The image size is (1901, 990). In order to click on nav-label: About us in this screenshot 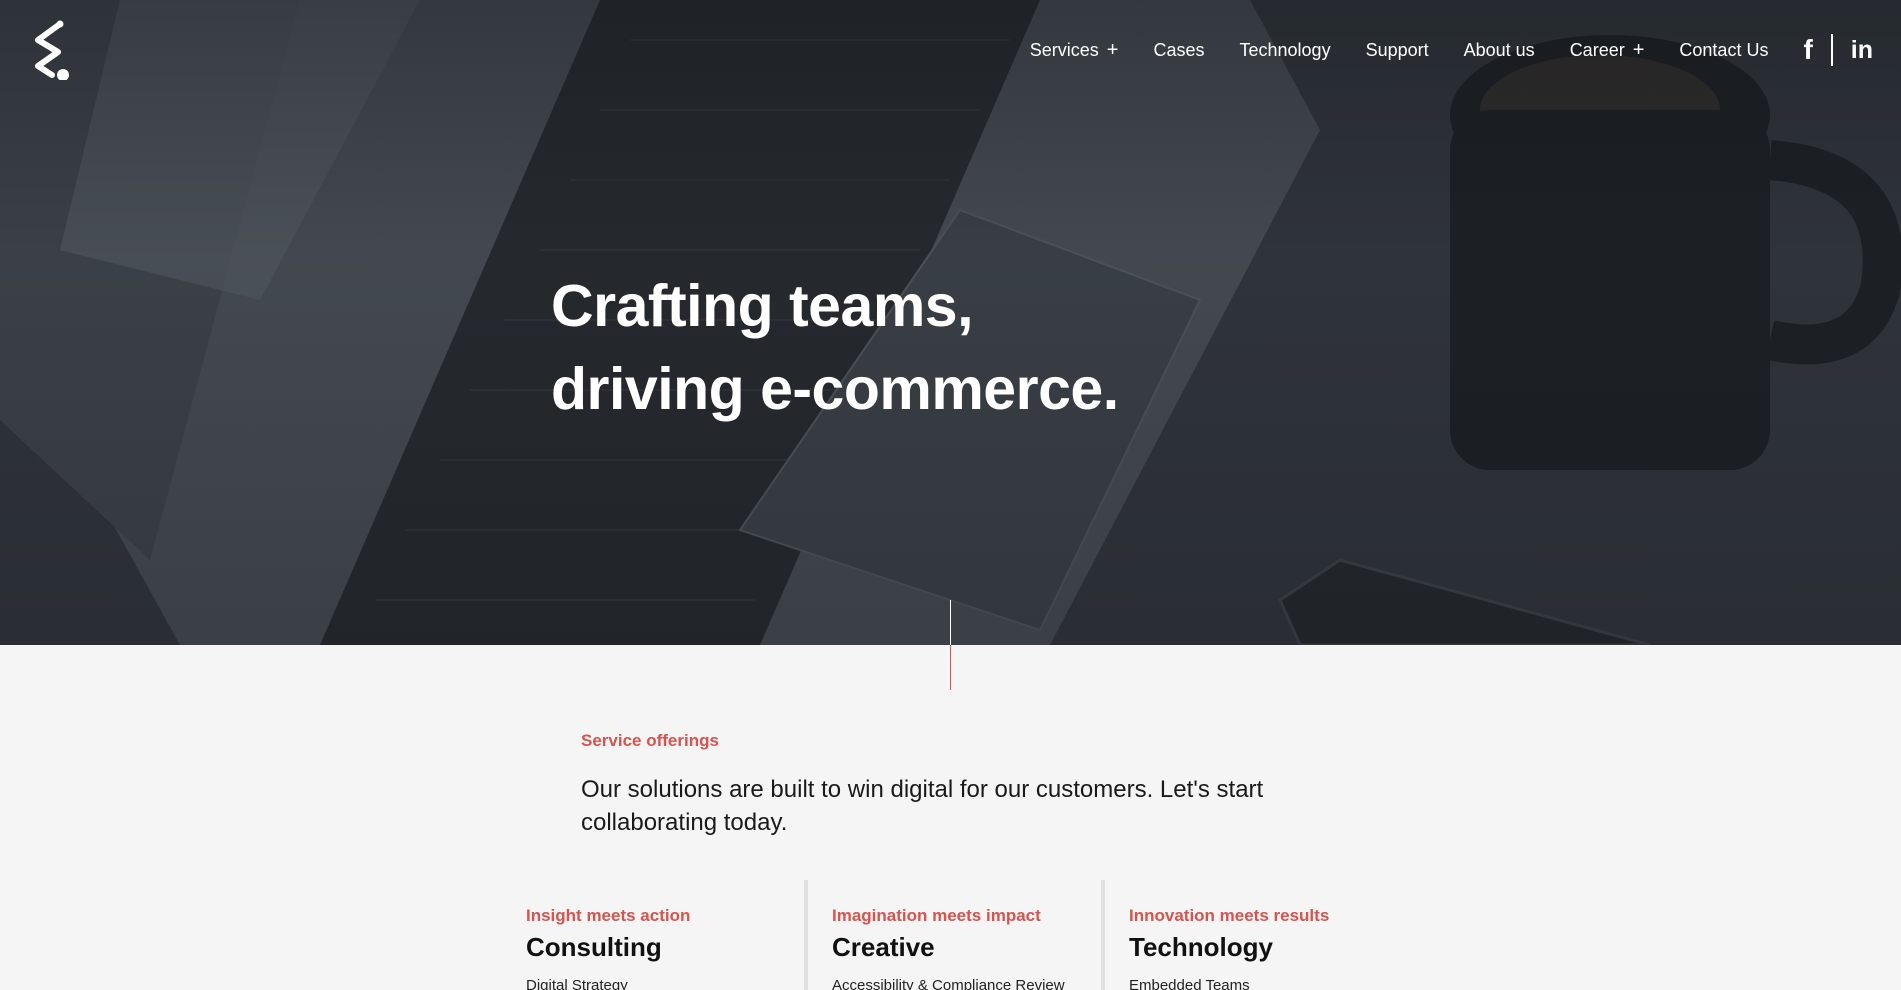, I will do `click(1499, 49)`.